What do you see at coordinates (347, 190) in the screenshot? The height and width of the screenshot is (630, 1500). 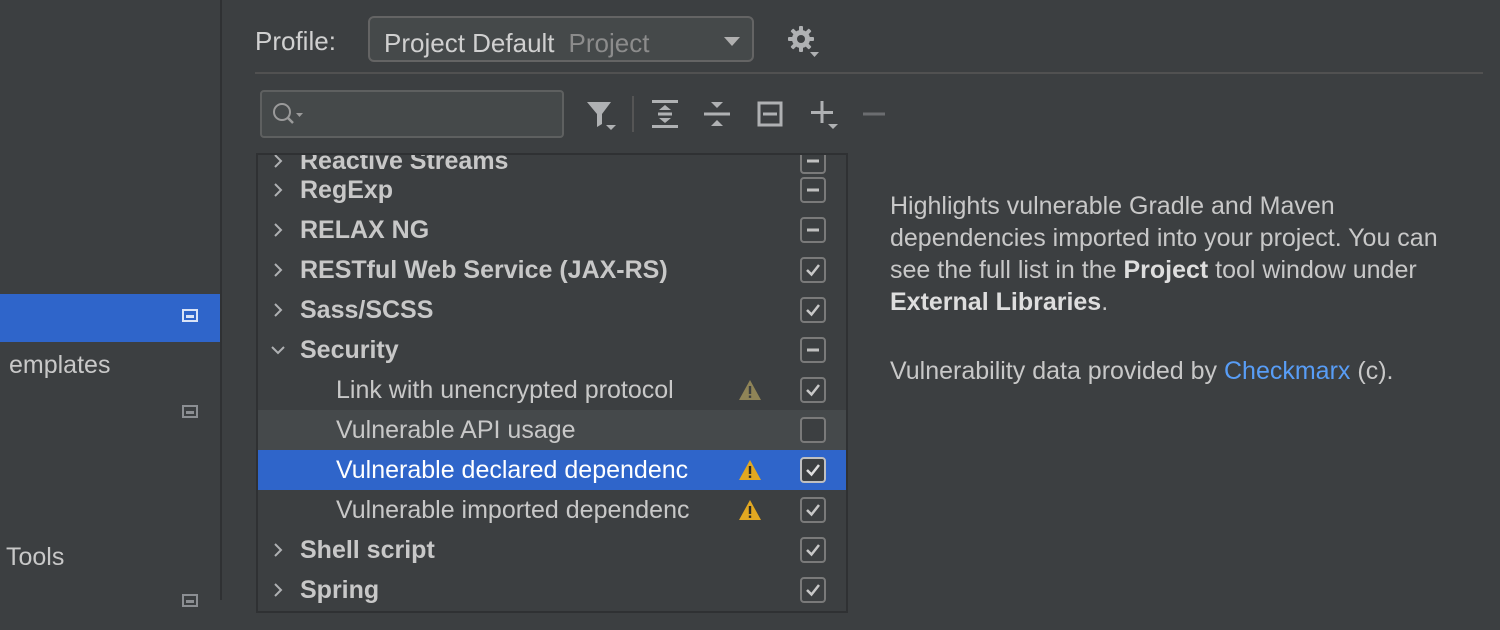 I see `tree-row-label: RegExp` at bounding box center [347, 190].